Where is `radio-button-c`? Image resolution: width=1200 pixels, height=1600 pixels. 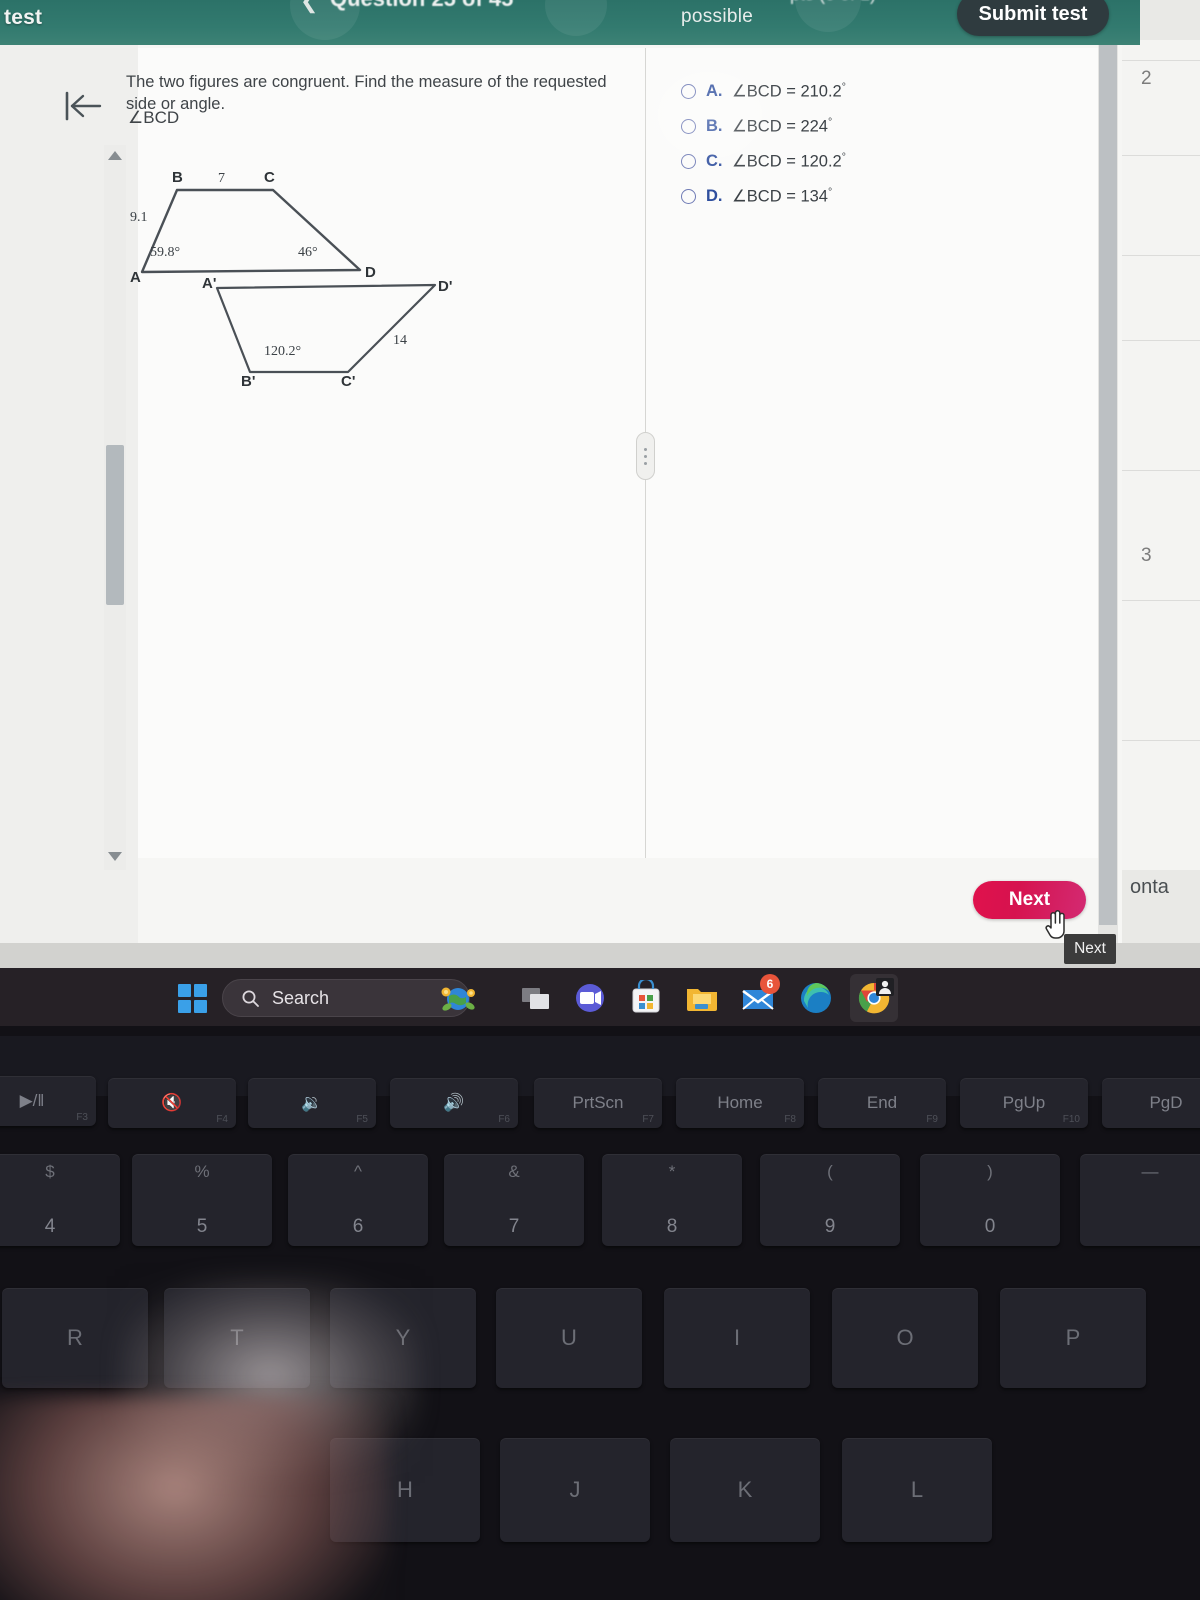
radio-button-c is located at coordinates (688, 161).